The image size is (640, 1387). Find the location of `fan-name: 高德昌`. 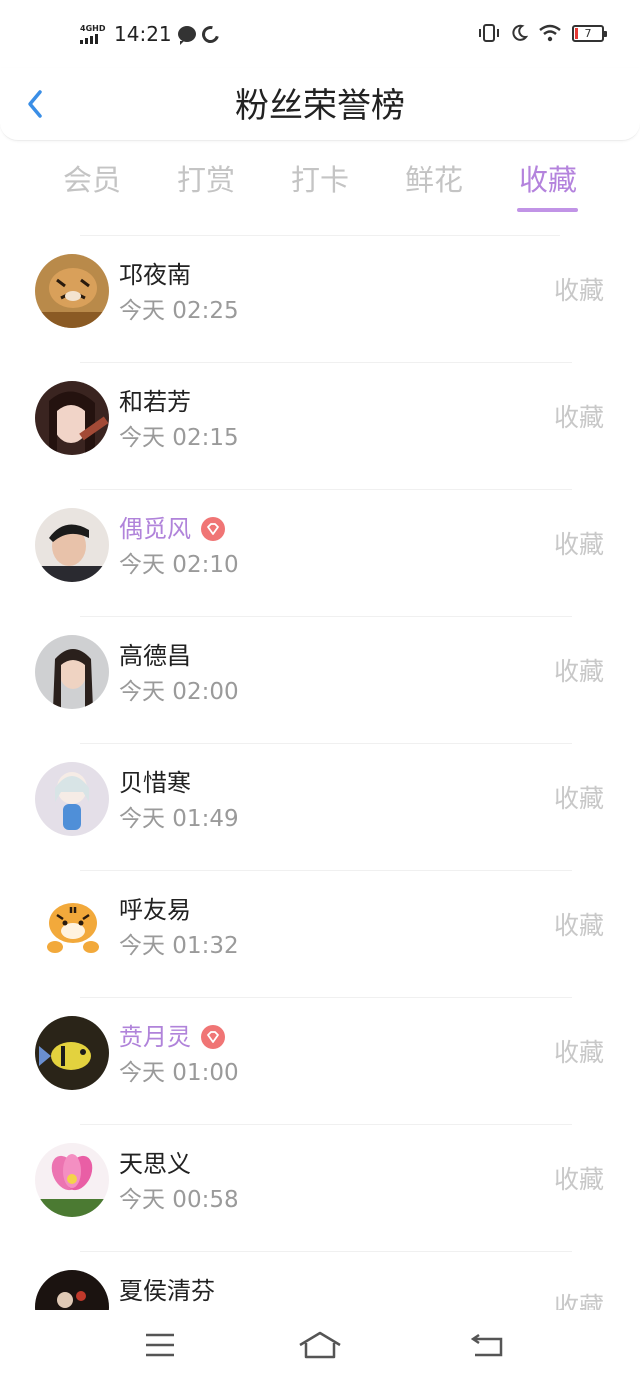

fan-name: 高德昌 is located at coordinates (155, 656).